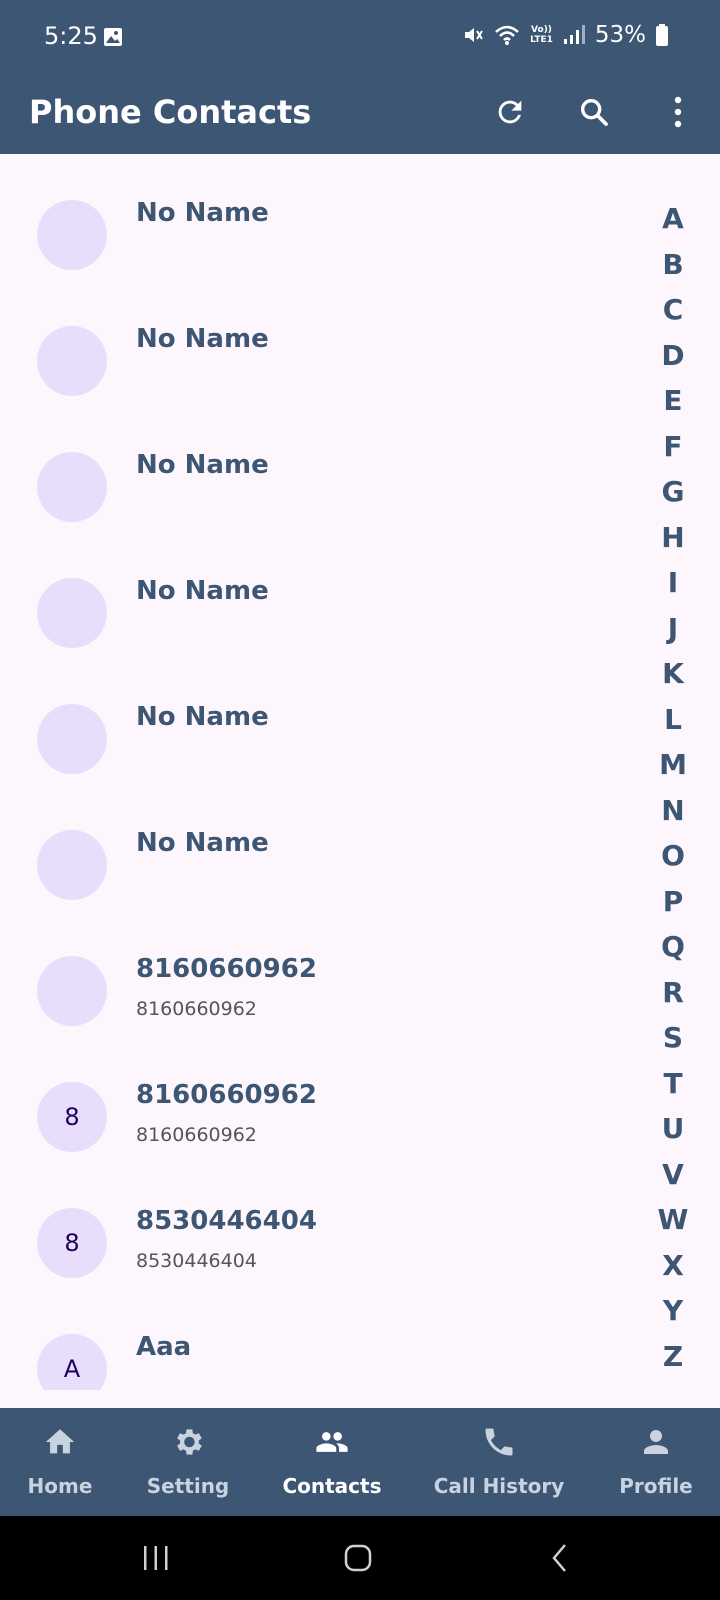 This screenshot has width=720, height=1600. I want to click on contact-row: 8 8160660962 8160660962, so click(320, 1099).